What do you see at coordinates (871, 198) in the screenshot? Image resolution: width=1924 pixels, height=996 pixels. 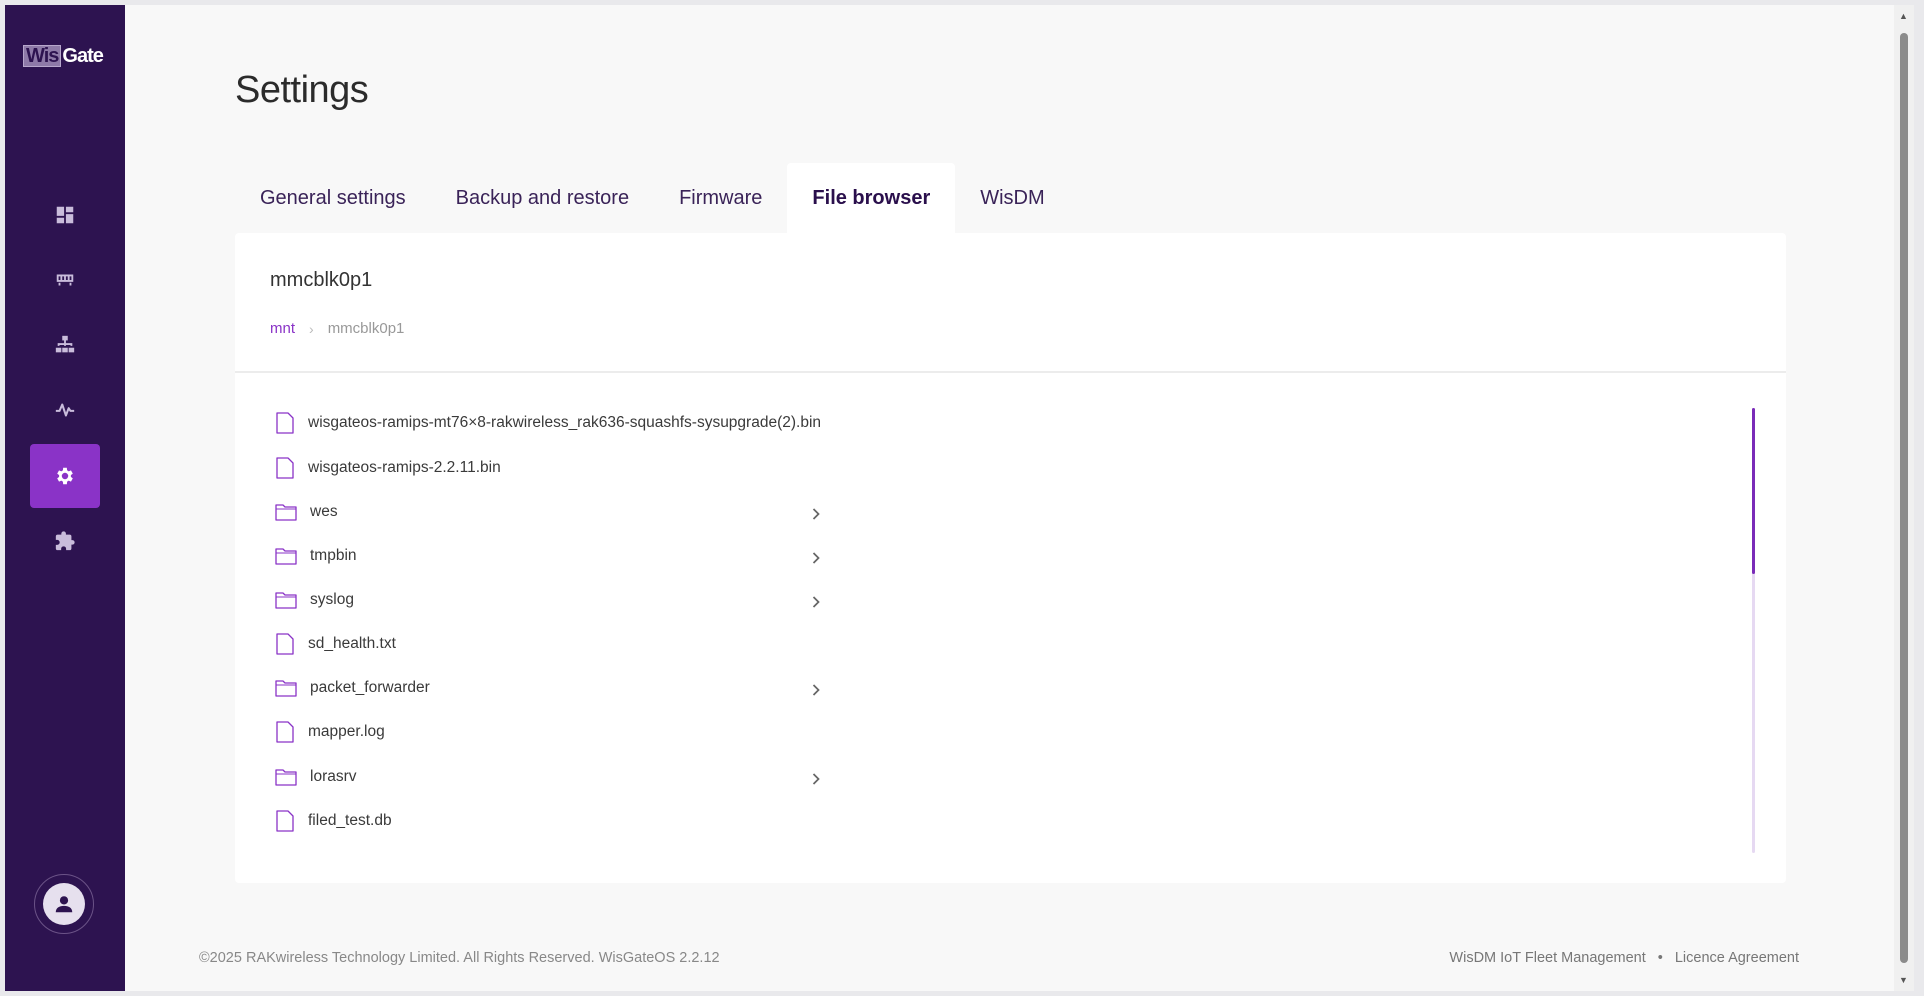 I see `tab-file-browser: File browser` at bounding box center [871, 198].